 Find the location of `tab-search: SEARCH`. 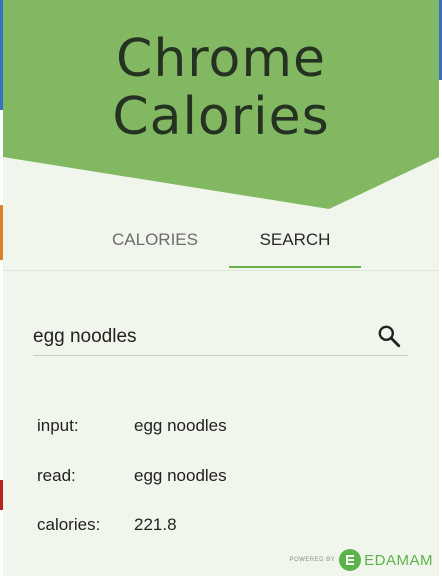

tab-search: SEARCH is located at coordinates (295, 244).